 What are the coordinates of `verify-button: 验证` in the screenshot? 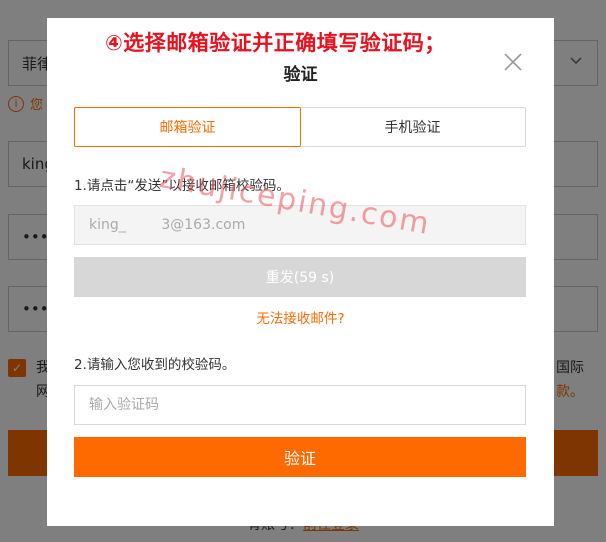 It's located at (300, 457).